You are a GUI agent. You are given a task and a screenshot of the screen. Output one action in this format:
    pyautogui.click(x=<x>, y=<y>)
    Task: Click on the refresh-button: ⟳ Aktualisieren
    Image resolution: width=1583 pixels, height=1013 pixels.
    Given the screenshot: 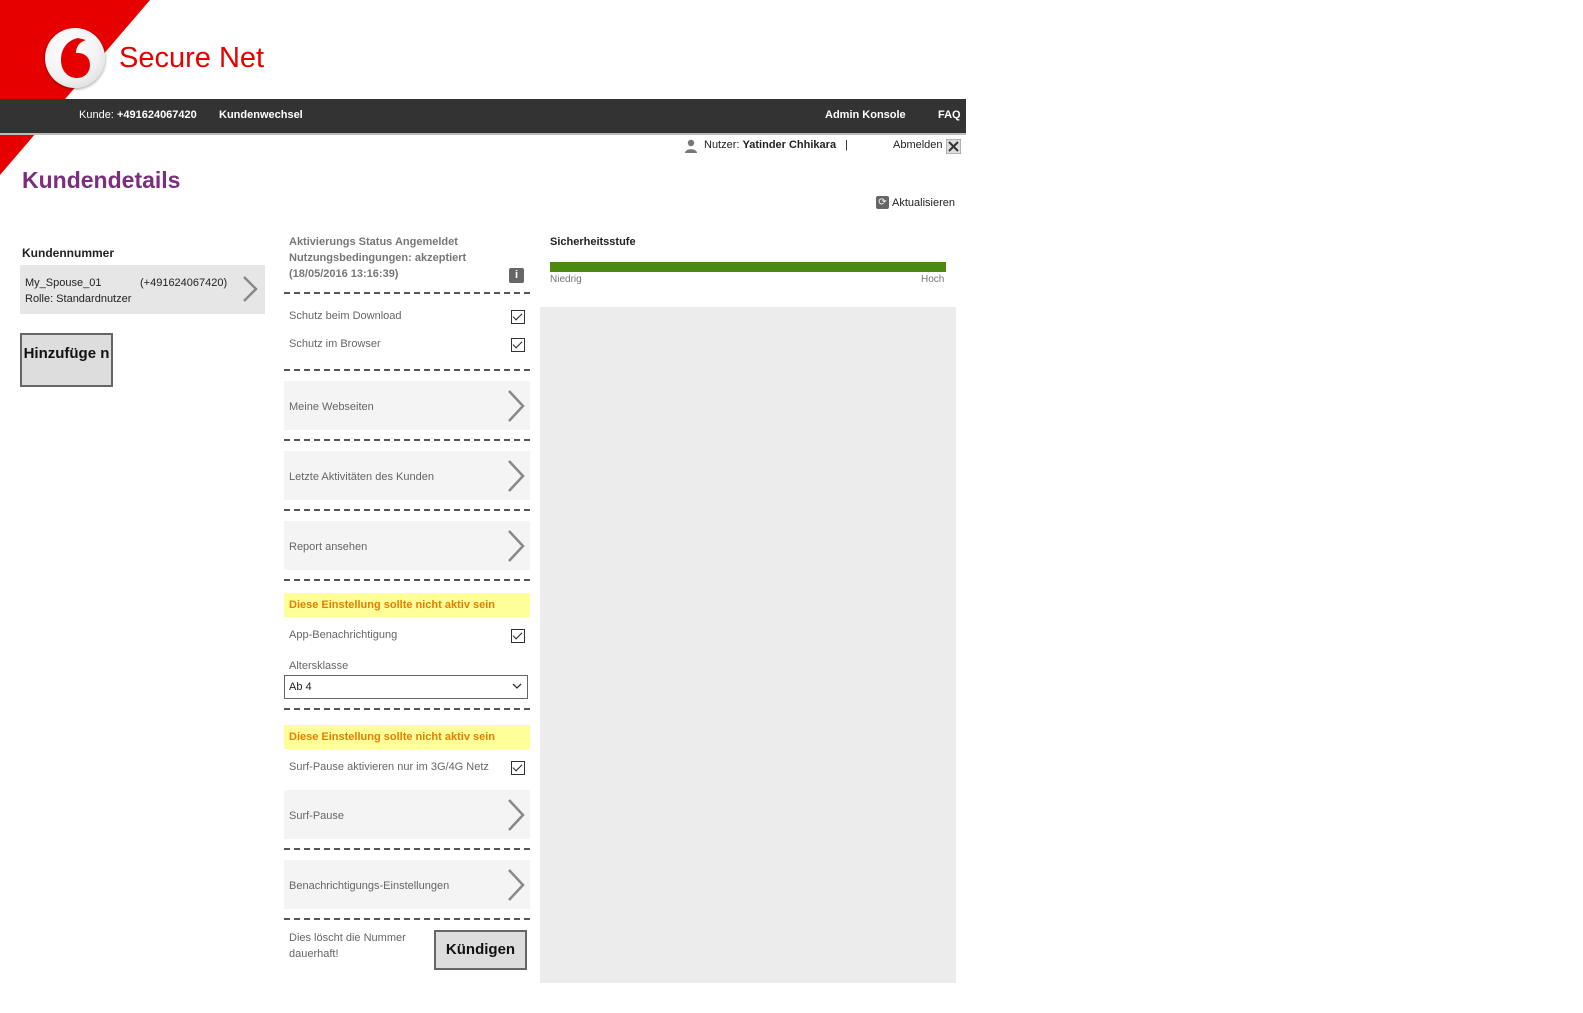 What is the action you would take?
    pyautogui.click(x=915, y=202)
    